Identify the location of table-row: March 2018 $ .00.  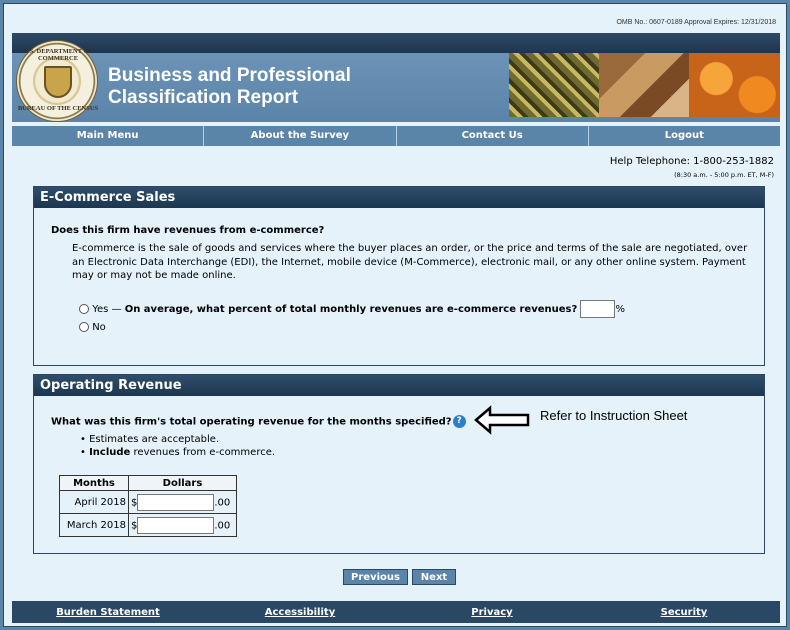
(148, 525).